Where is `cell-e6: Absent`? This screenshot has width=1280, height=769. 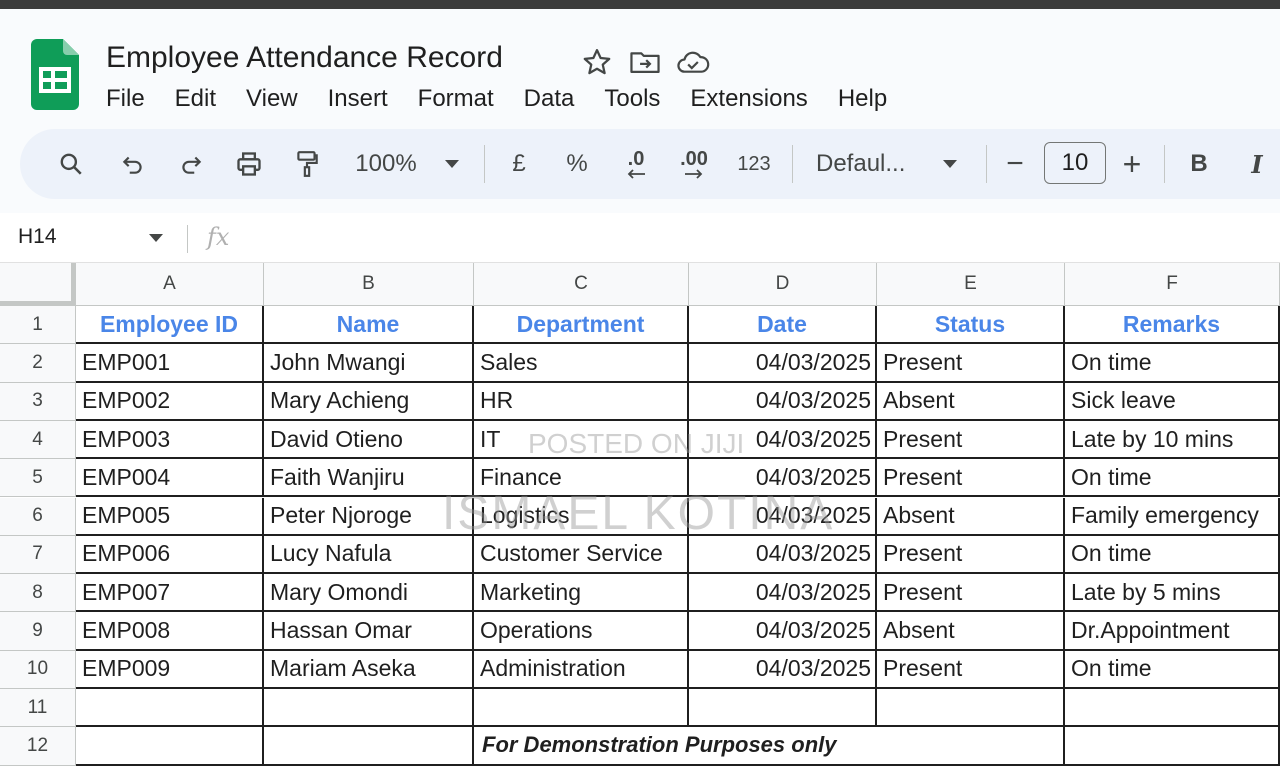
cell-e6: Absent is located at coordinates (971, 516).